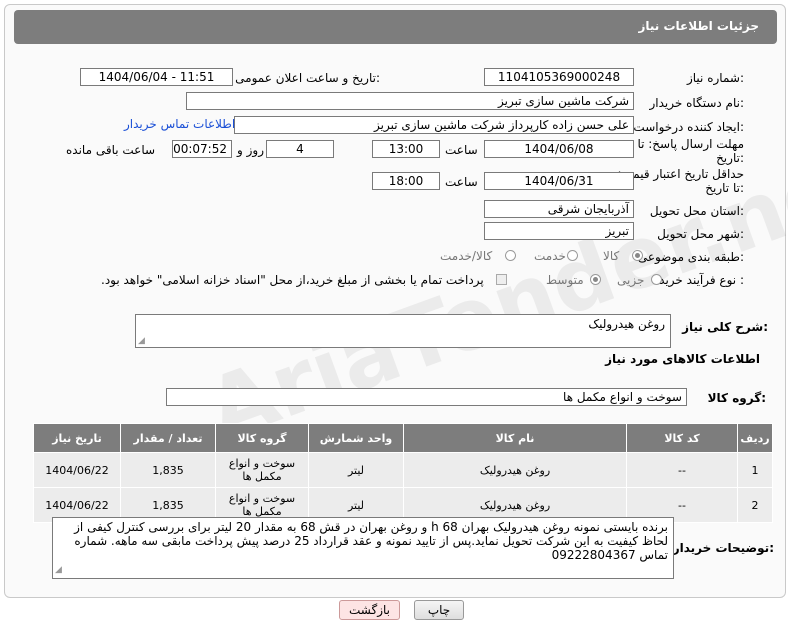 The image size is (788, 636). Describe the element at coordinates (611, 256) in the screenshot. I see `category-option-goods: کالا` at that location.